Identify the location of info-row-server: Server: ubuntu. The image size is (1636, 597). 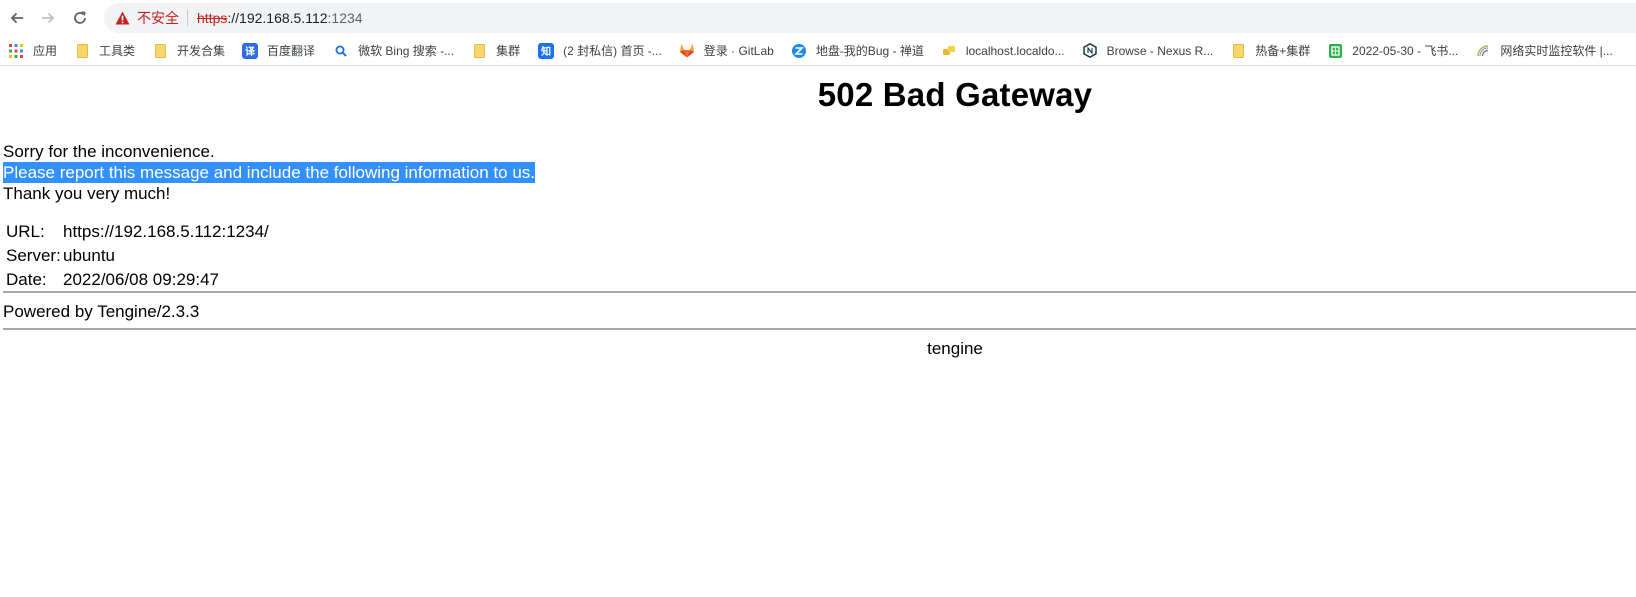
(137, 256).